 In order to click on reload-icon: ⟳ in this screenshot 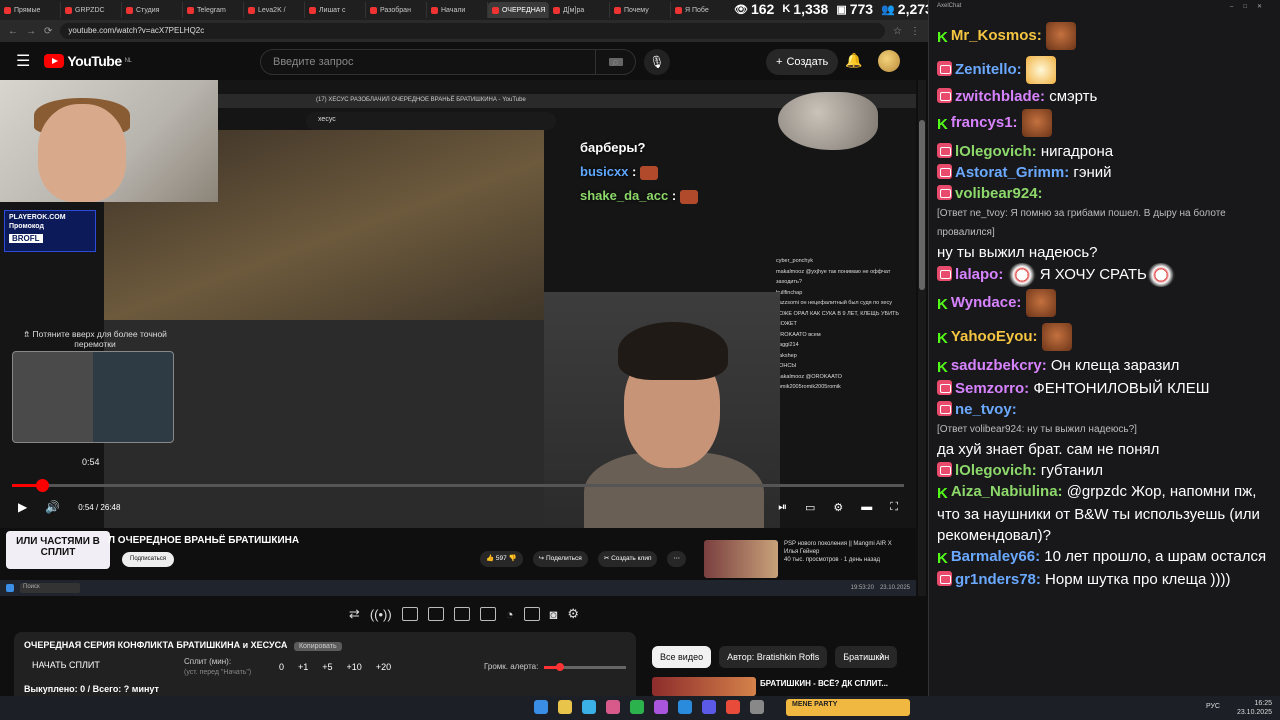, I will do `click(48, 31)`.